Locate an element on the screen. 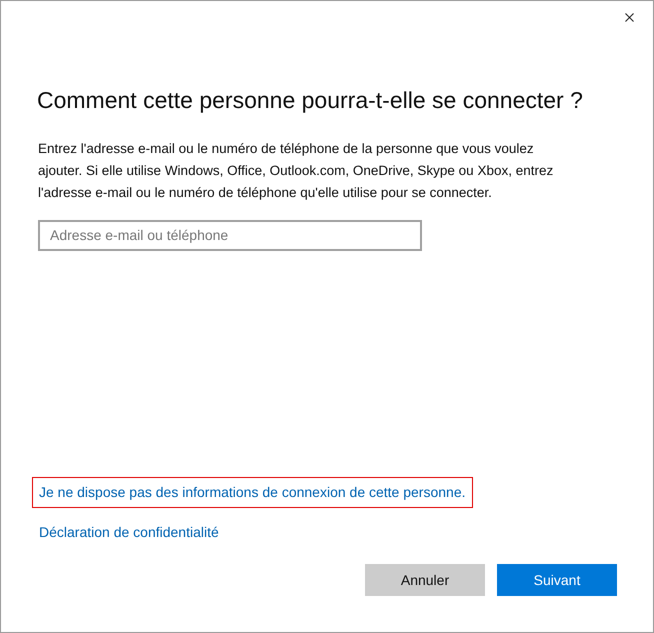 The width and height of the screenshot is (654, 633). link: Déclaration de confidentialité is located at coordinates (129, 532).